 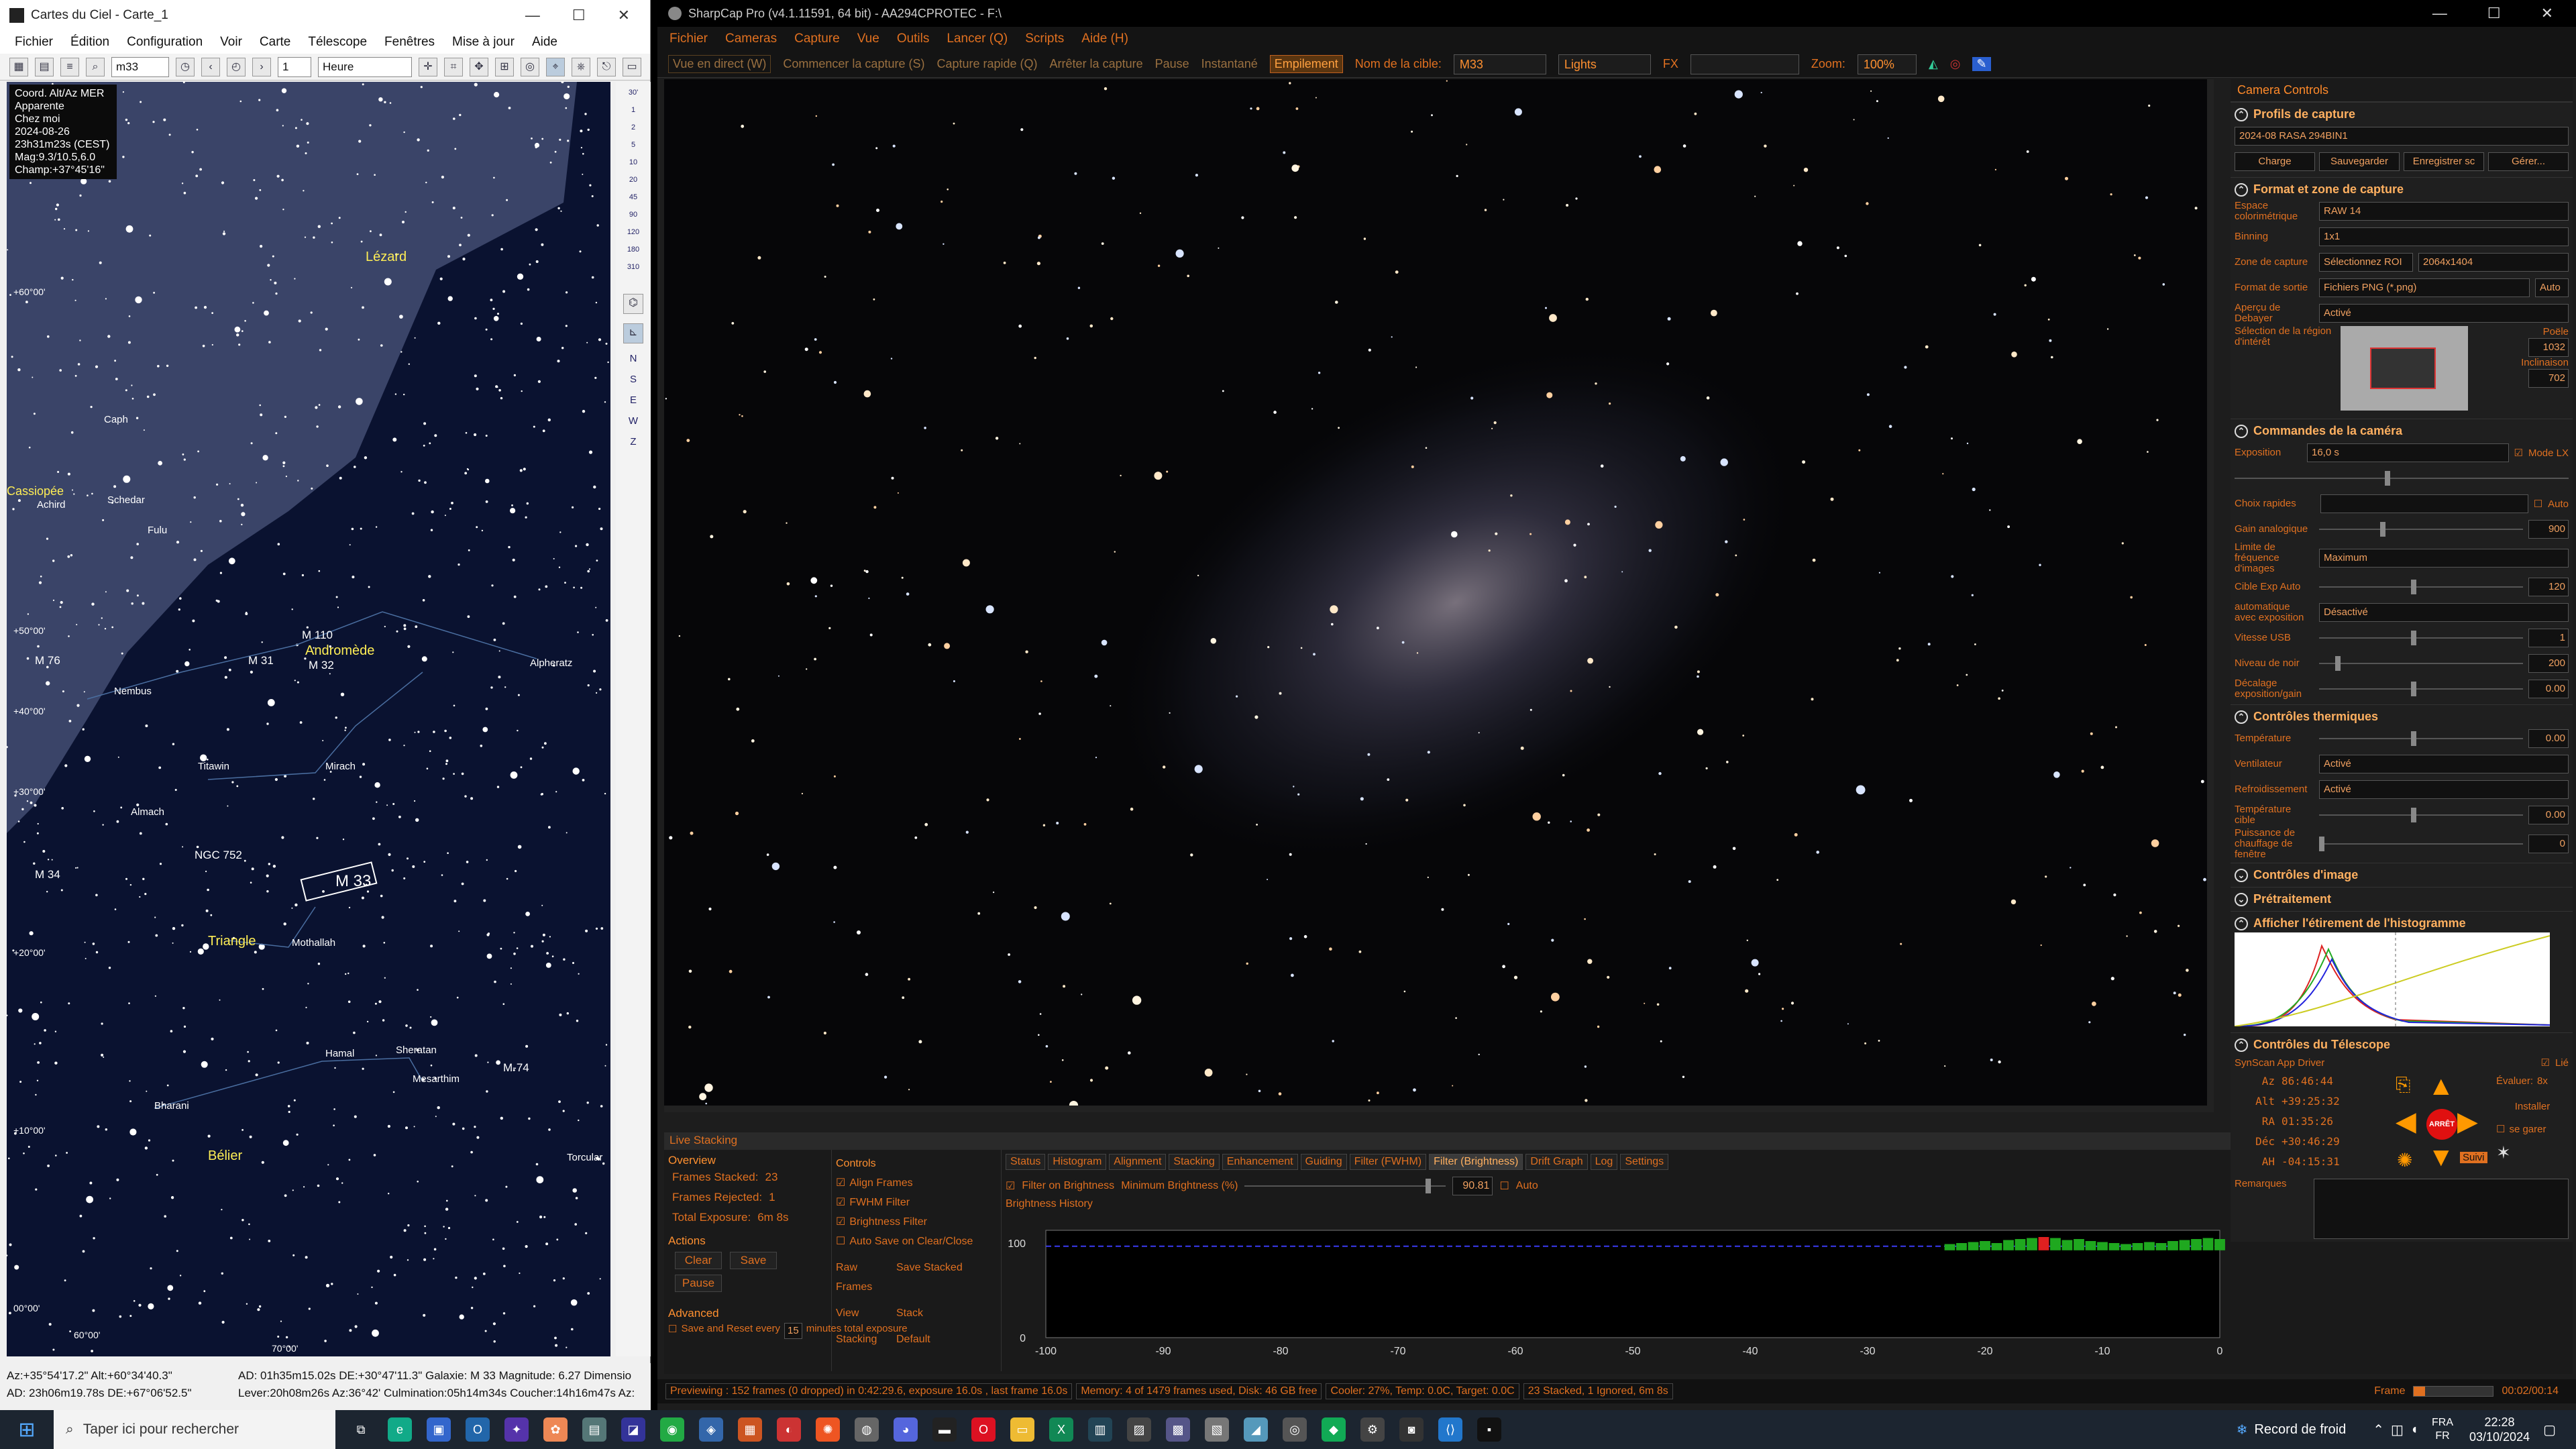 What do you see at coordinates (632, 66) in the screenshot?
I see `window-icon: ▭` at bounding box center [632, 66].